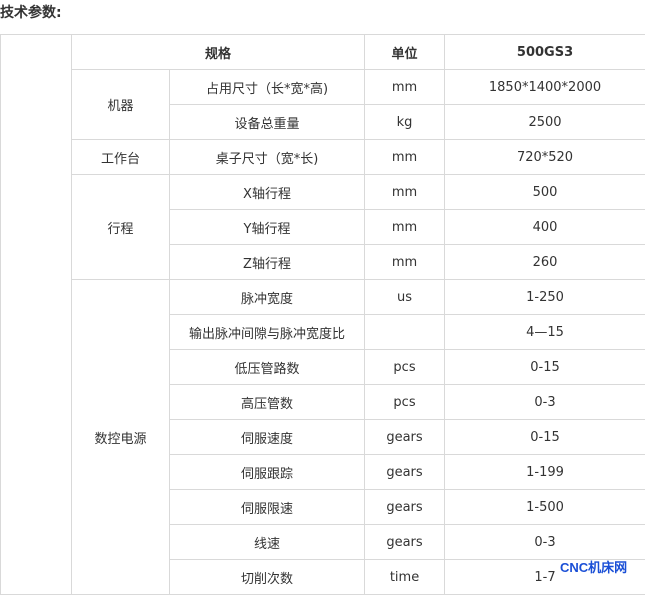 This screenshot has height=595, width=645. What do you see at coordinates (267, 472) in the screenshot?
I see `row-name: 伺服跟踪` at bounding box center [267, 472].